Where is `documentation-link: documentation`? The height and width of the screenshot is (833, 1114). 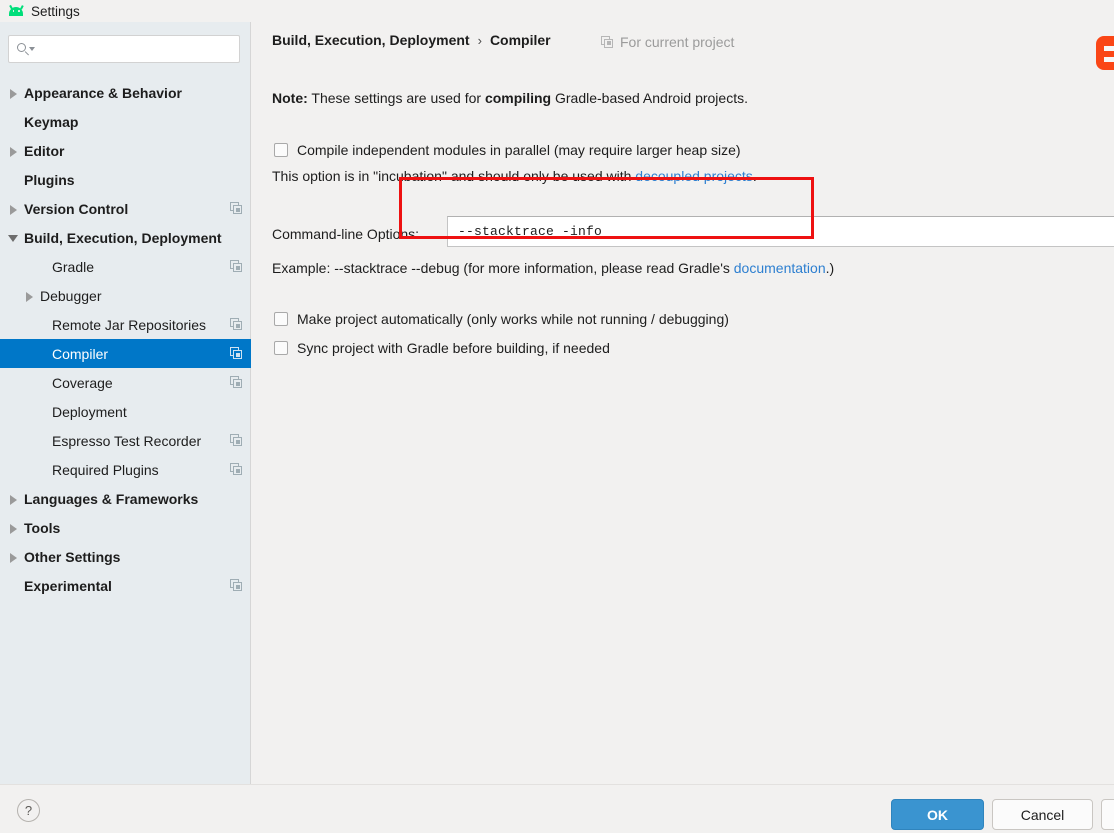
documentation-link: documentation is located at coordinates (780, 268).